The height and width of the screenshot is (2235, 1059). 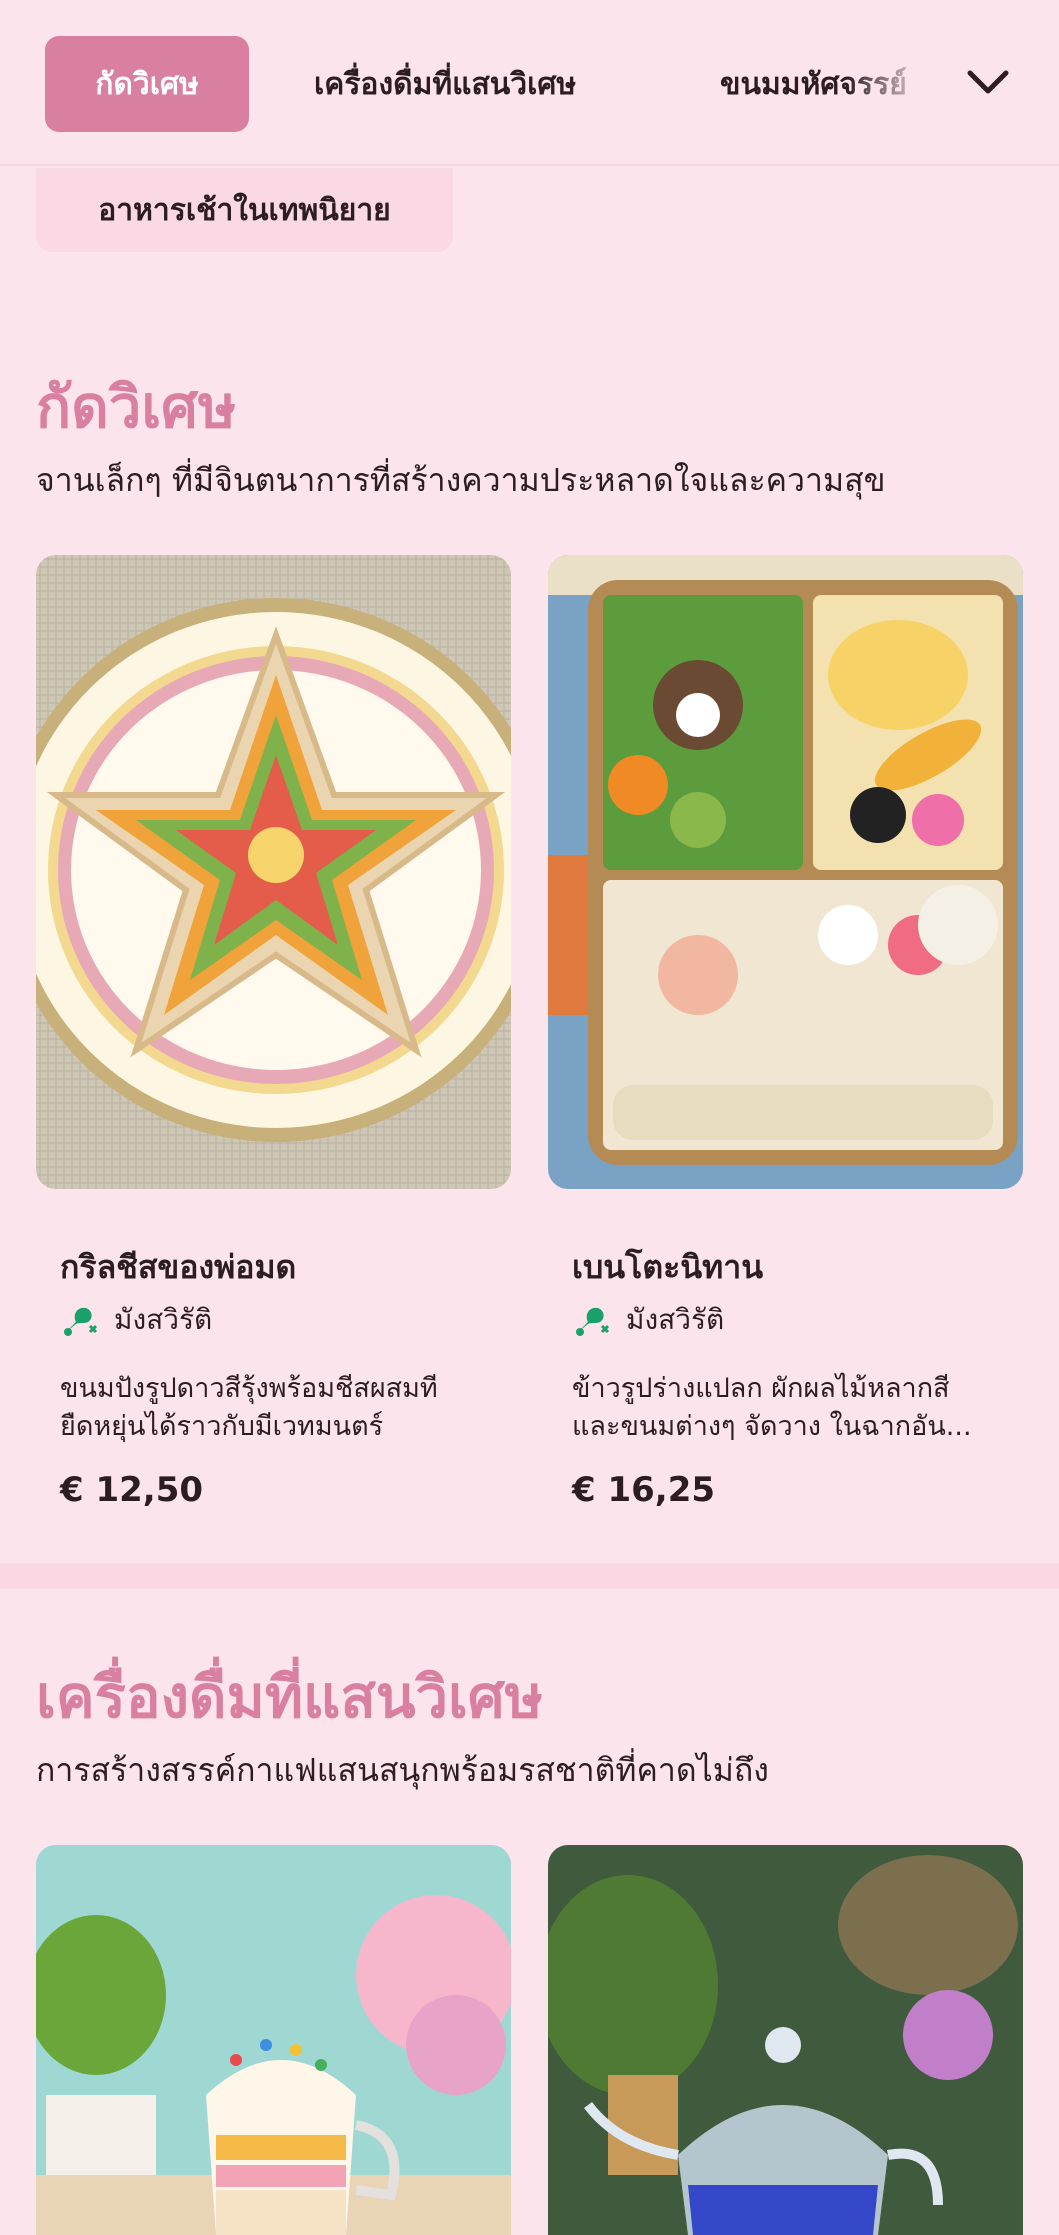 I want to click on section-title: เครื่องดื่มที่แสนวิเศษ, so click(x=289, y=1697).